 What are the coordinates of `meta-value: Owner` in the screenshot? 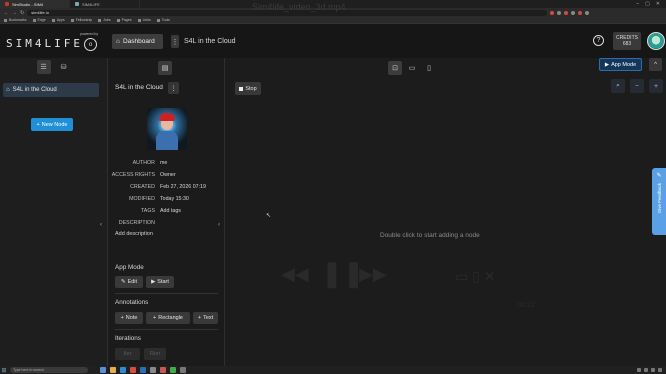 It's located at (168, 175).